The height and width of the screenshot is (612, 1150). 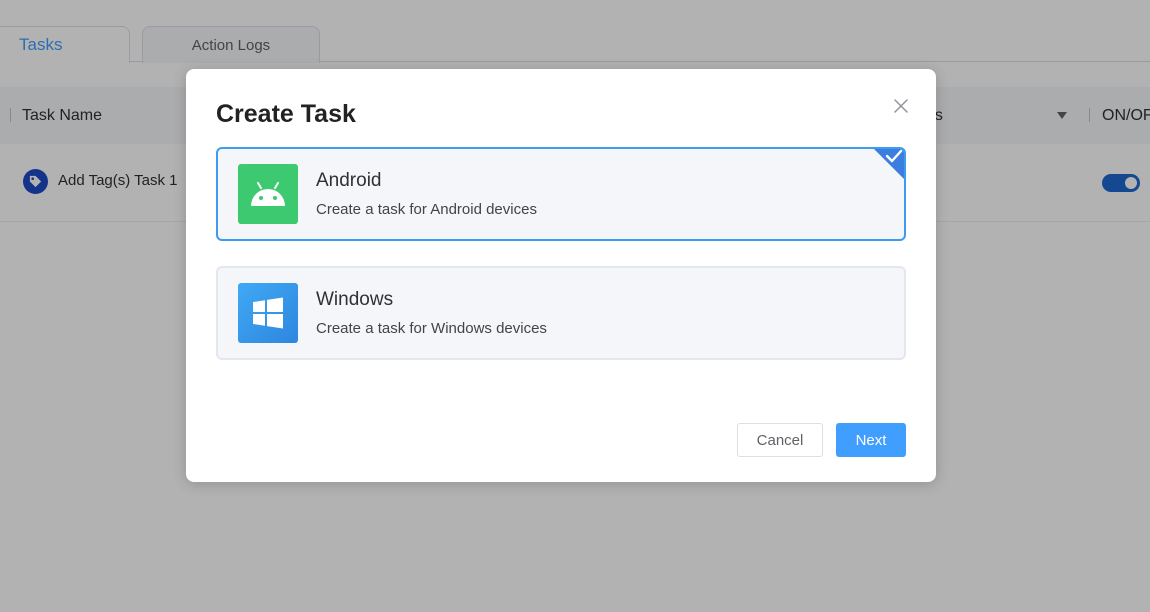 I want to click on close-icon, so click(x=901, y=106).